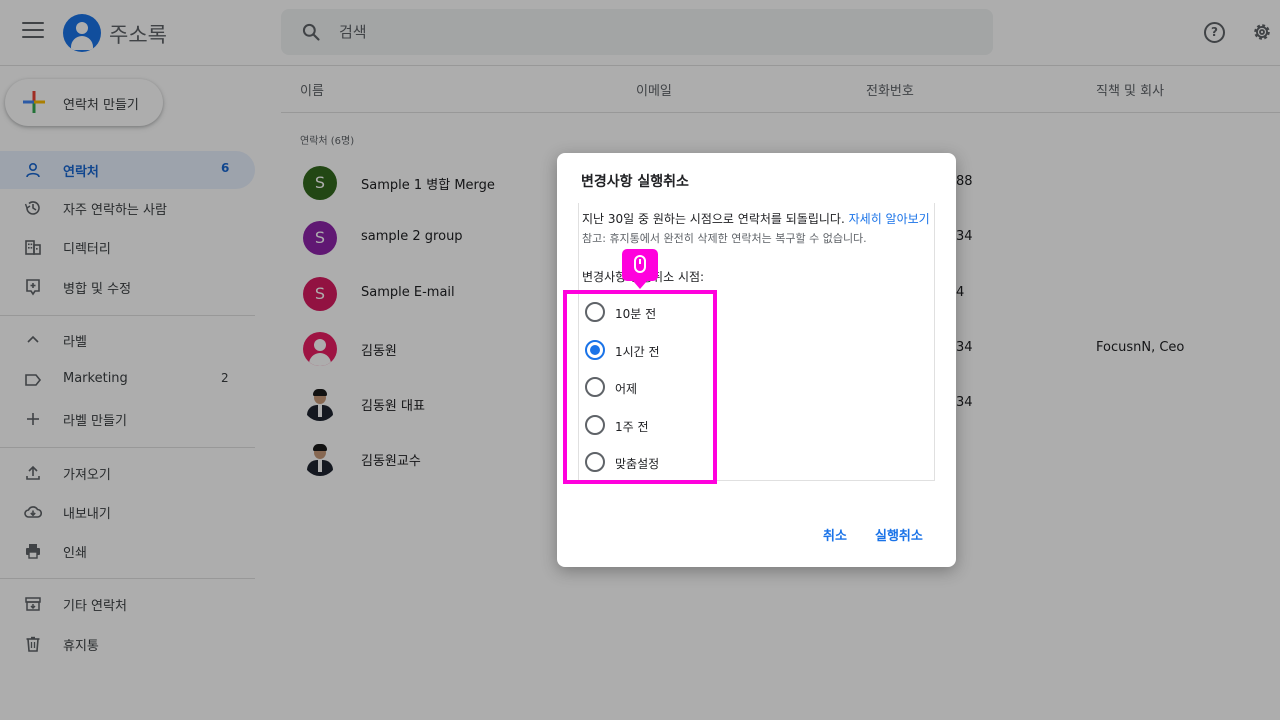 This screenshot has height=720, width=1280. I want to click on dialog-note: 참고: 휴지통에서 완전히 삭제한 연락처는 복구할 수 없습니다., so click(724, 238).